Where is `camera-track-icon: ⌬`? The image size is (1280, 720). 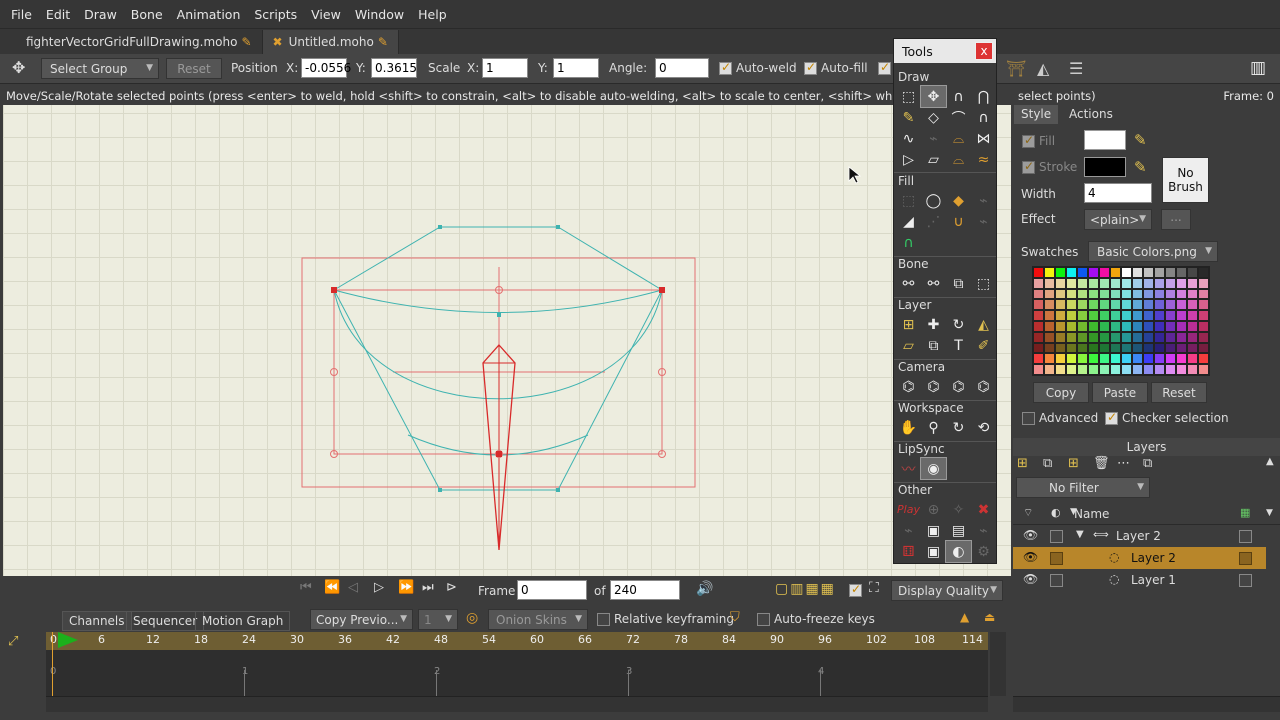
camera-track-icon: ⌬ is located at coordinates (908, 386).